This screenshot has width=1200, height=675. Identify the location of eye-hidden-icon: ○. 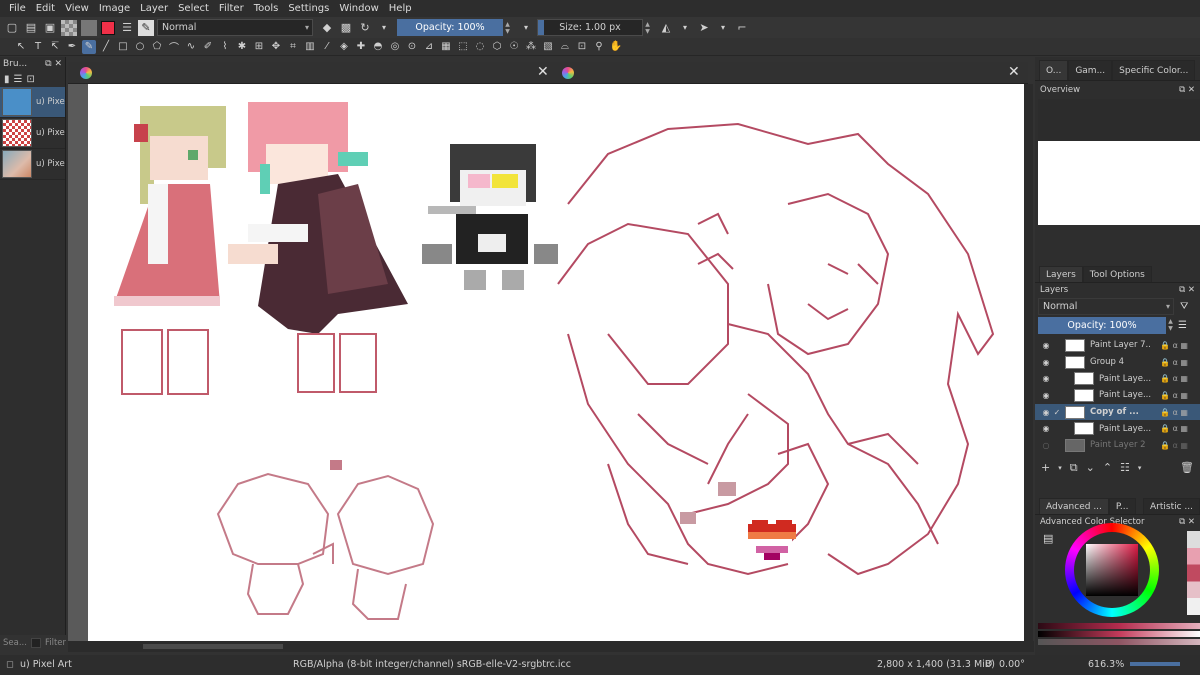
(1046, 445).